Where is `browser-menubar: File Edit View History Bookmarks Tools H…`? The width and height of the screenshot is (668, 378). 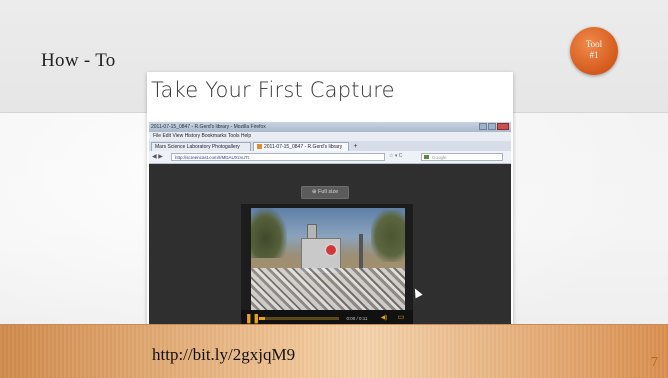 browser-menubar: File Edit View History Bookmarks Tools H… is located at coordinates (330, 136).